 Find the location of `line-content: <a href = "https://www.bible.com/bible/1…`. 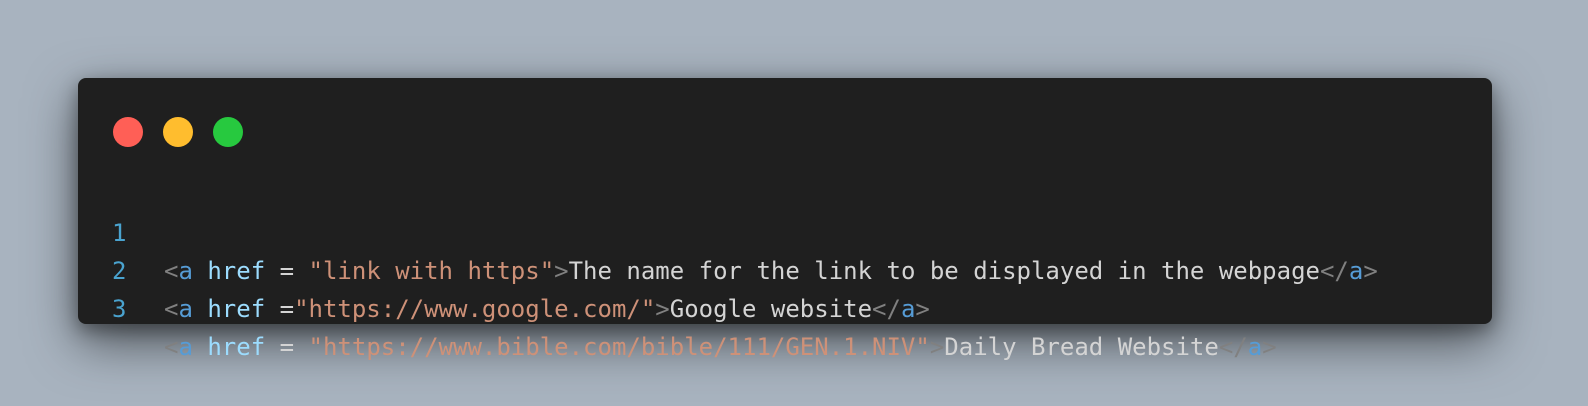

line-content: <a href = "https://www.bible.com/bible/1… is located at coordinates (720, 347).